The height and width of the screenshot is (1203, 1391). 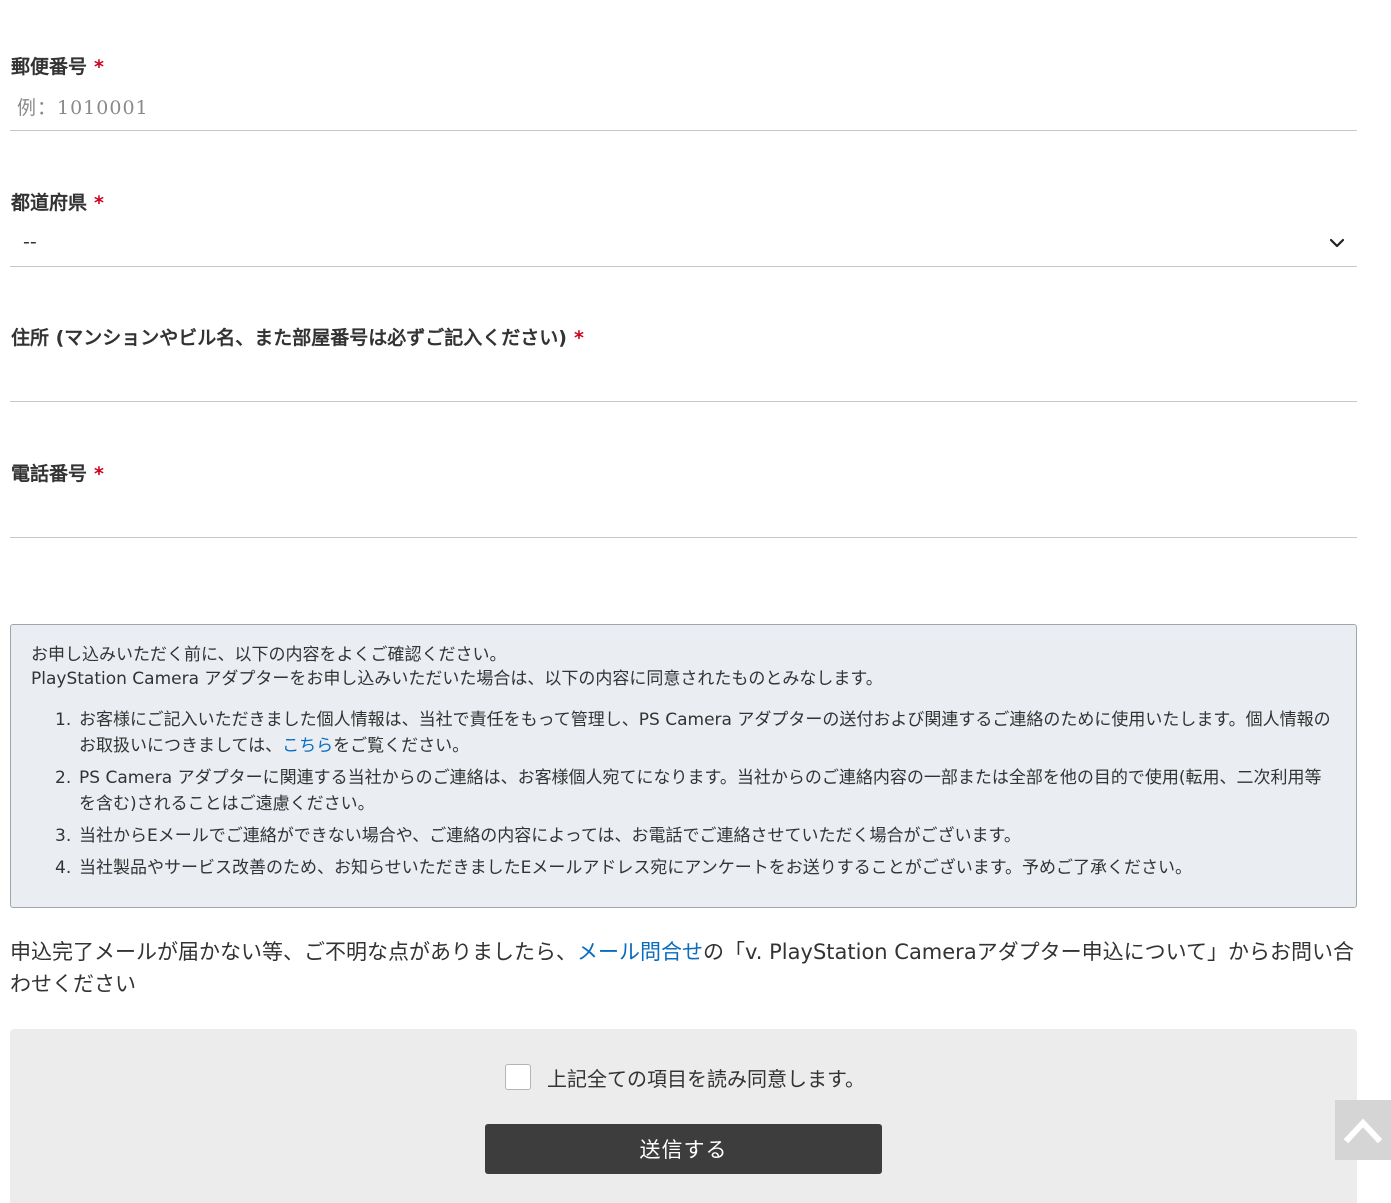 What do you see at coordinates (640, 952) in the screenshot?
I see `mail-inquiry-link: メール問合せ` at bounding box center [640, 952].